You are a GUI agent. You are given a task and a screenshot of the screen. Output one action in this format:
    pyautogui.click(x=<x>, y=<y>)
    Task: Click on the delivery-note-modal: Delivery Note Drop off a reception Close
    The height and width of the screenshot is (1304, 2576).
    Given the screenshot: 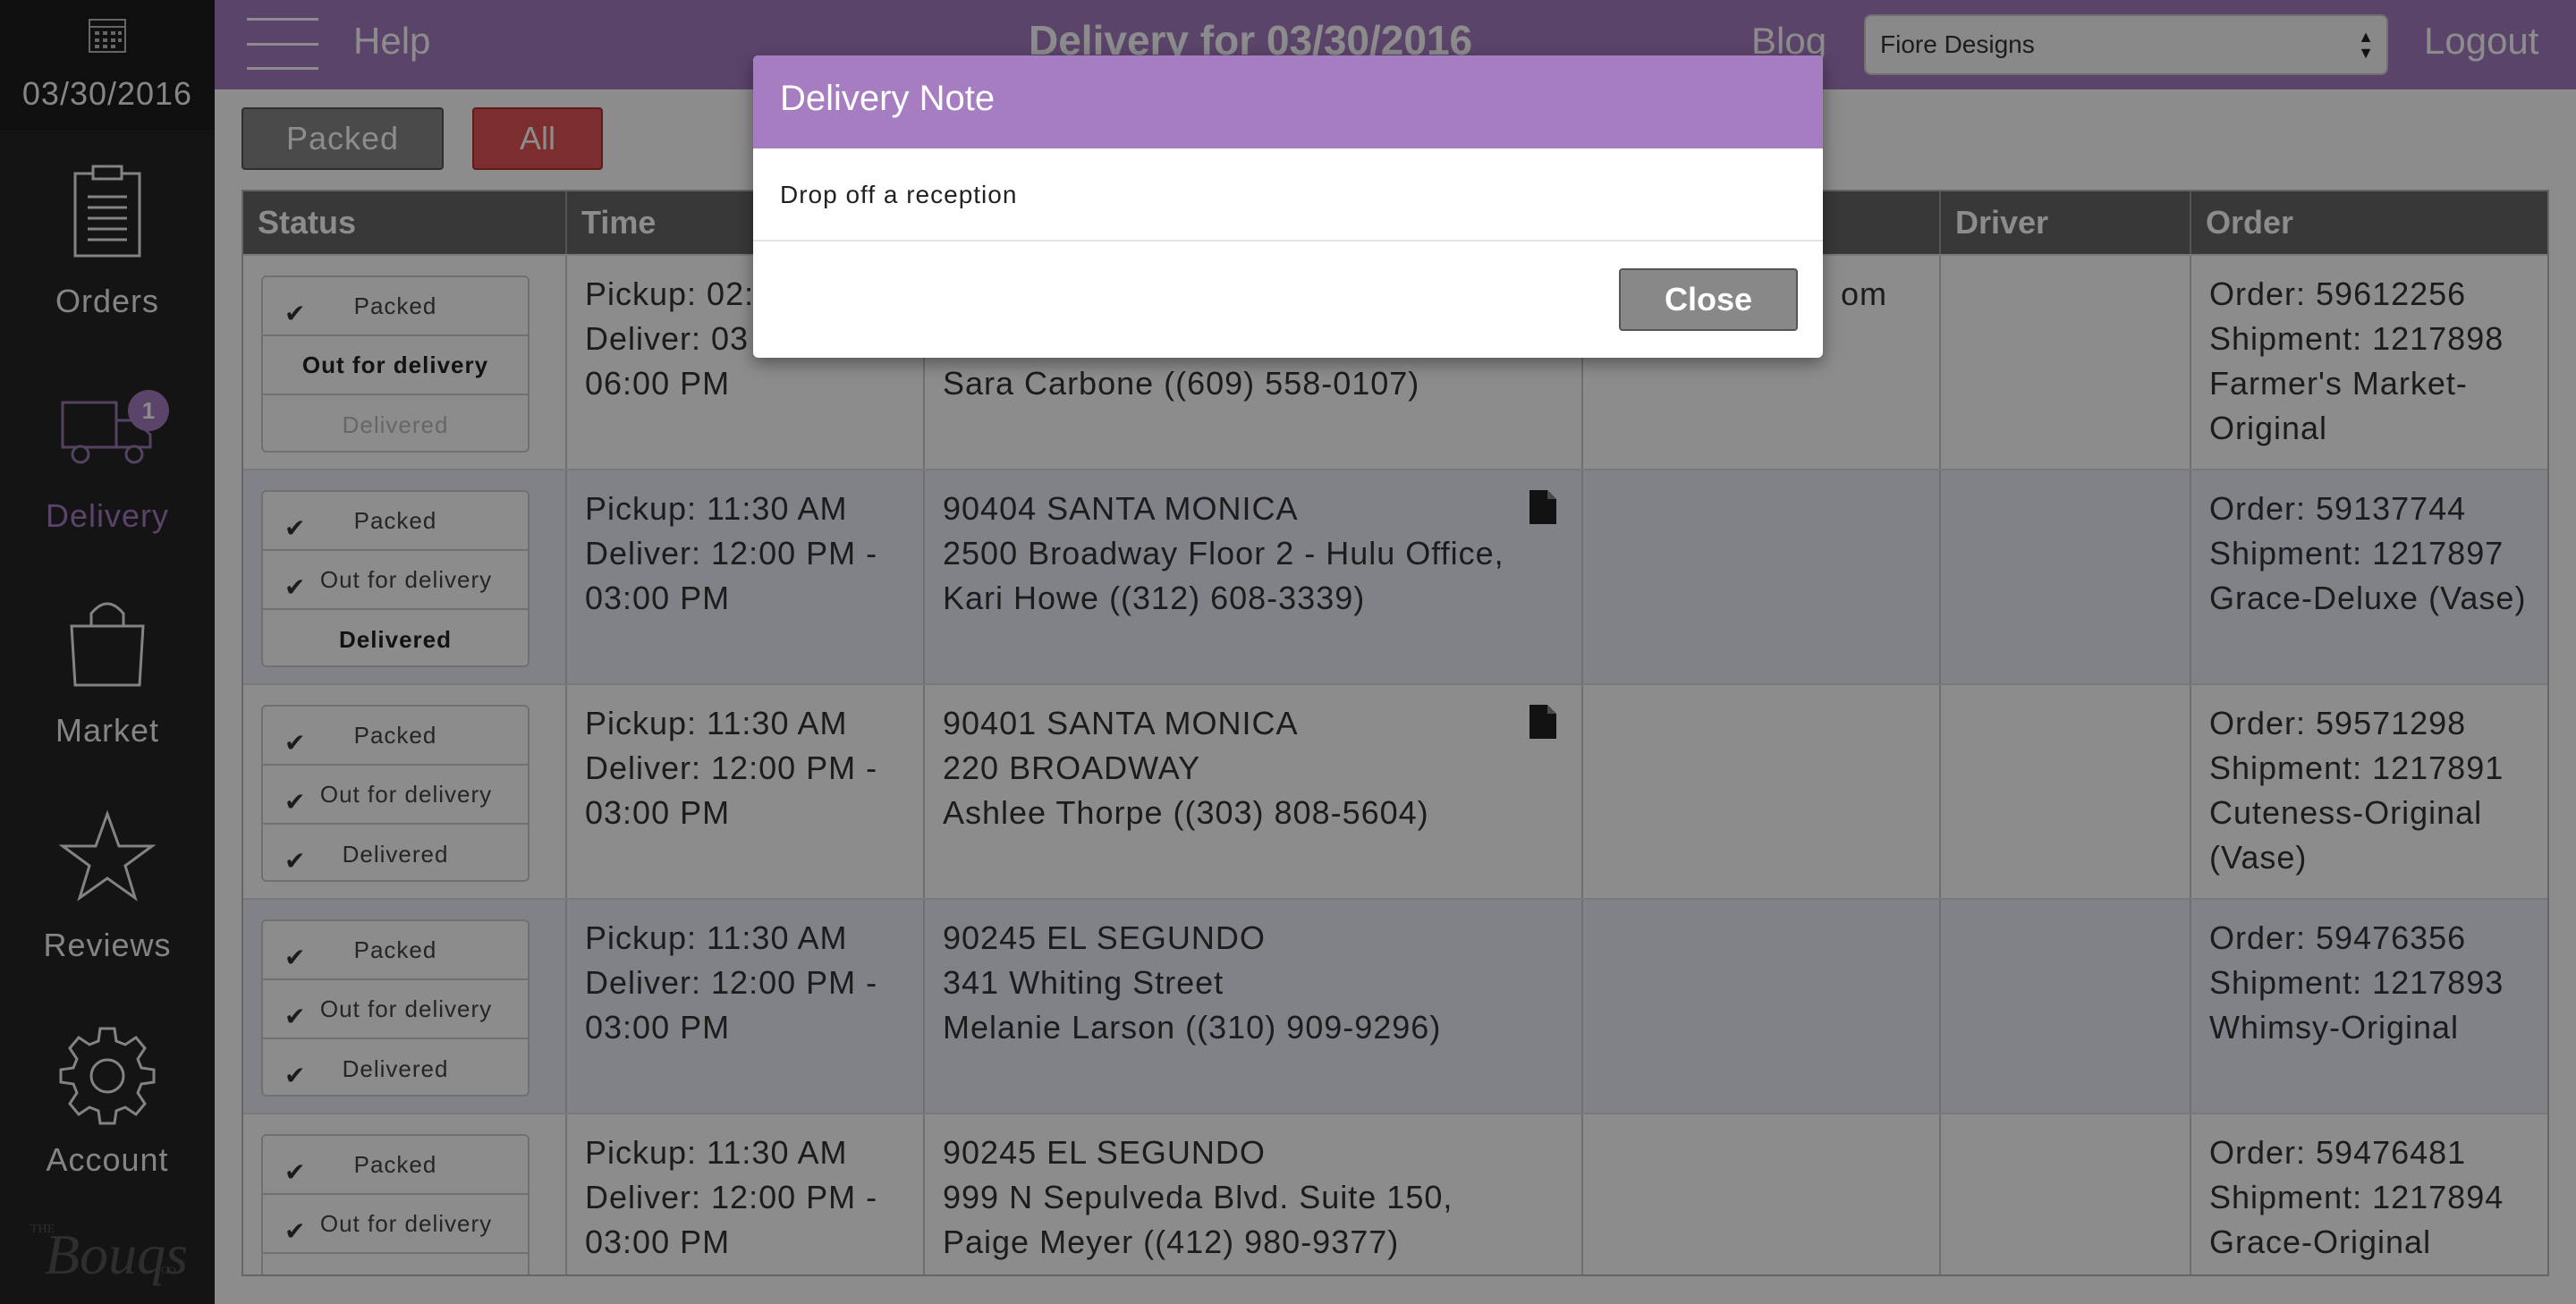 What is the action you would take?
    pyautogui.click(x=1288, y=206)
    